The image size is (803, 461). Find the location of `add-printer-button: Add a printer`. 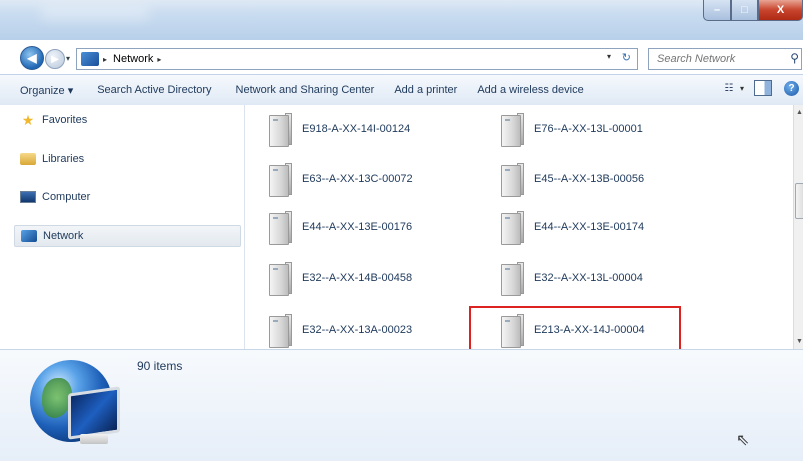

add-printer-button: Add a printer is located at coordinates (425, 90).